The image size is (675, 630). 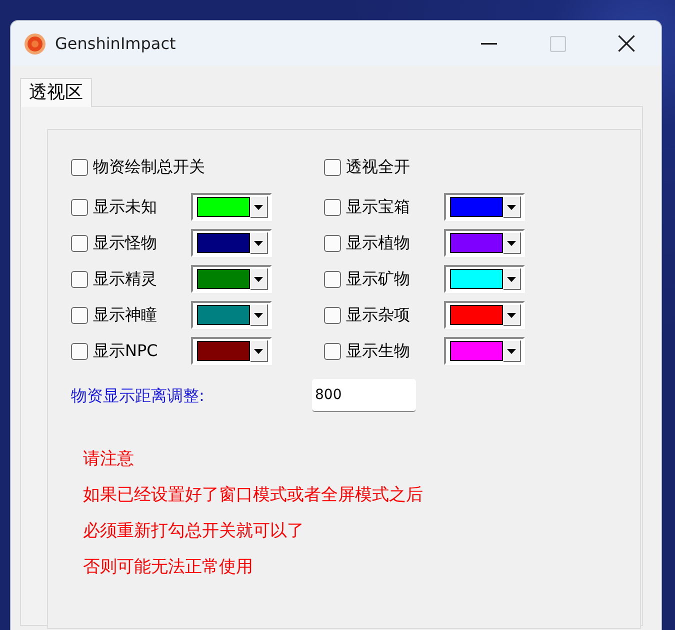 I want to click on checkbox-label: 显示NPC, so click(x=125, y=351).